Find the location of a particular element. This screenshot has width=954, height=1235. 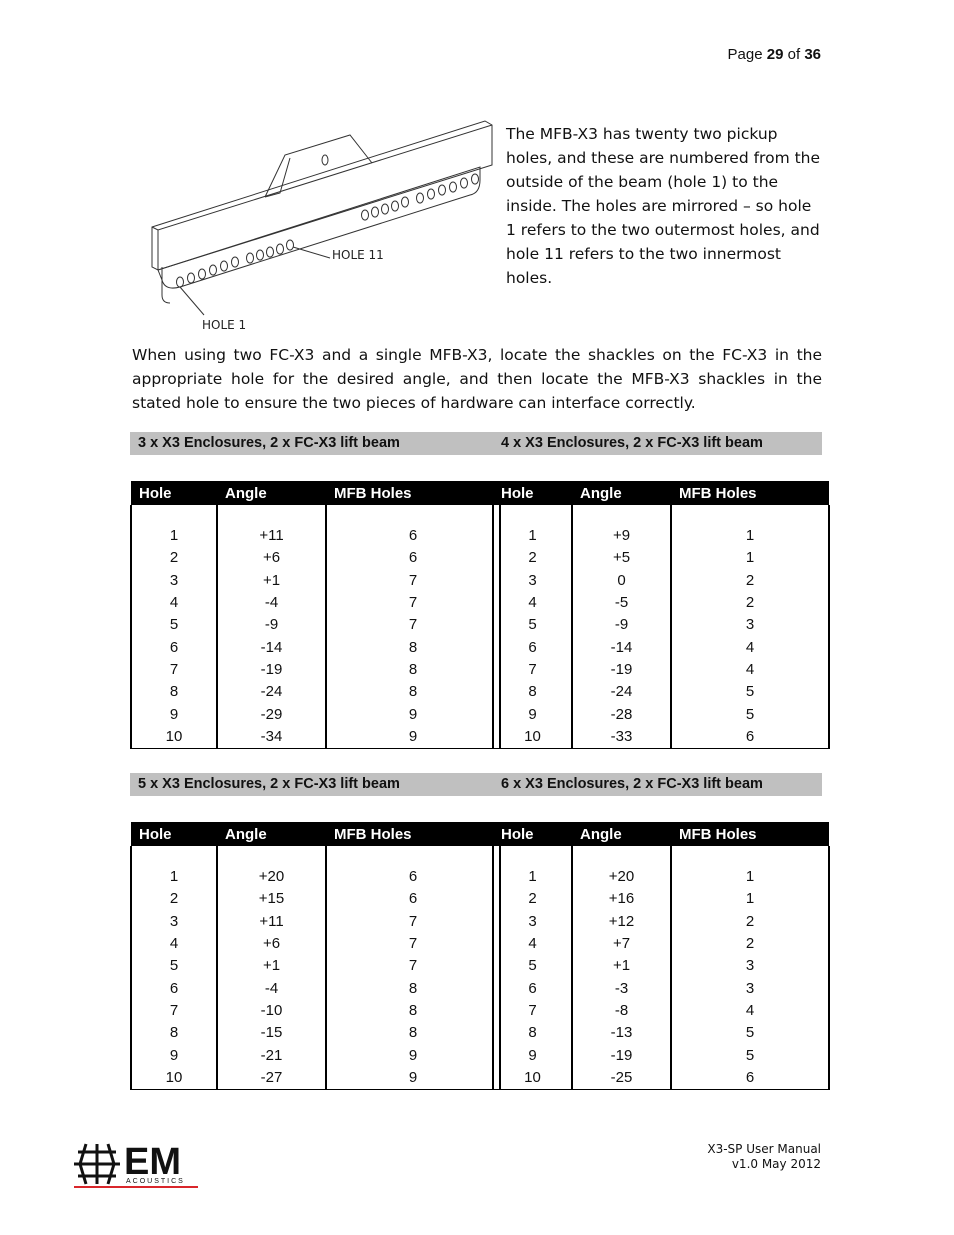

column-header: Angle is located at coordinates (621, 834).